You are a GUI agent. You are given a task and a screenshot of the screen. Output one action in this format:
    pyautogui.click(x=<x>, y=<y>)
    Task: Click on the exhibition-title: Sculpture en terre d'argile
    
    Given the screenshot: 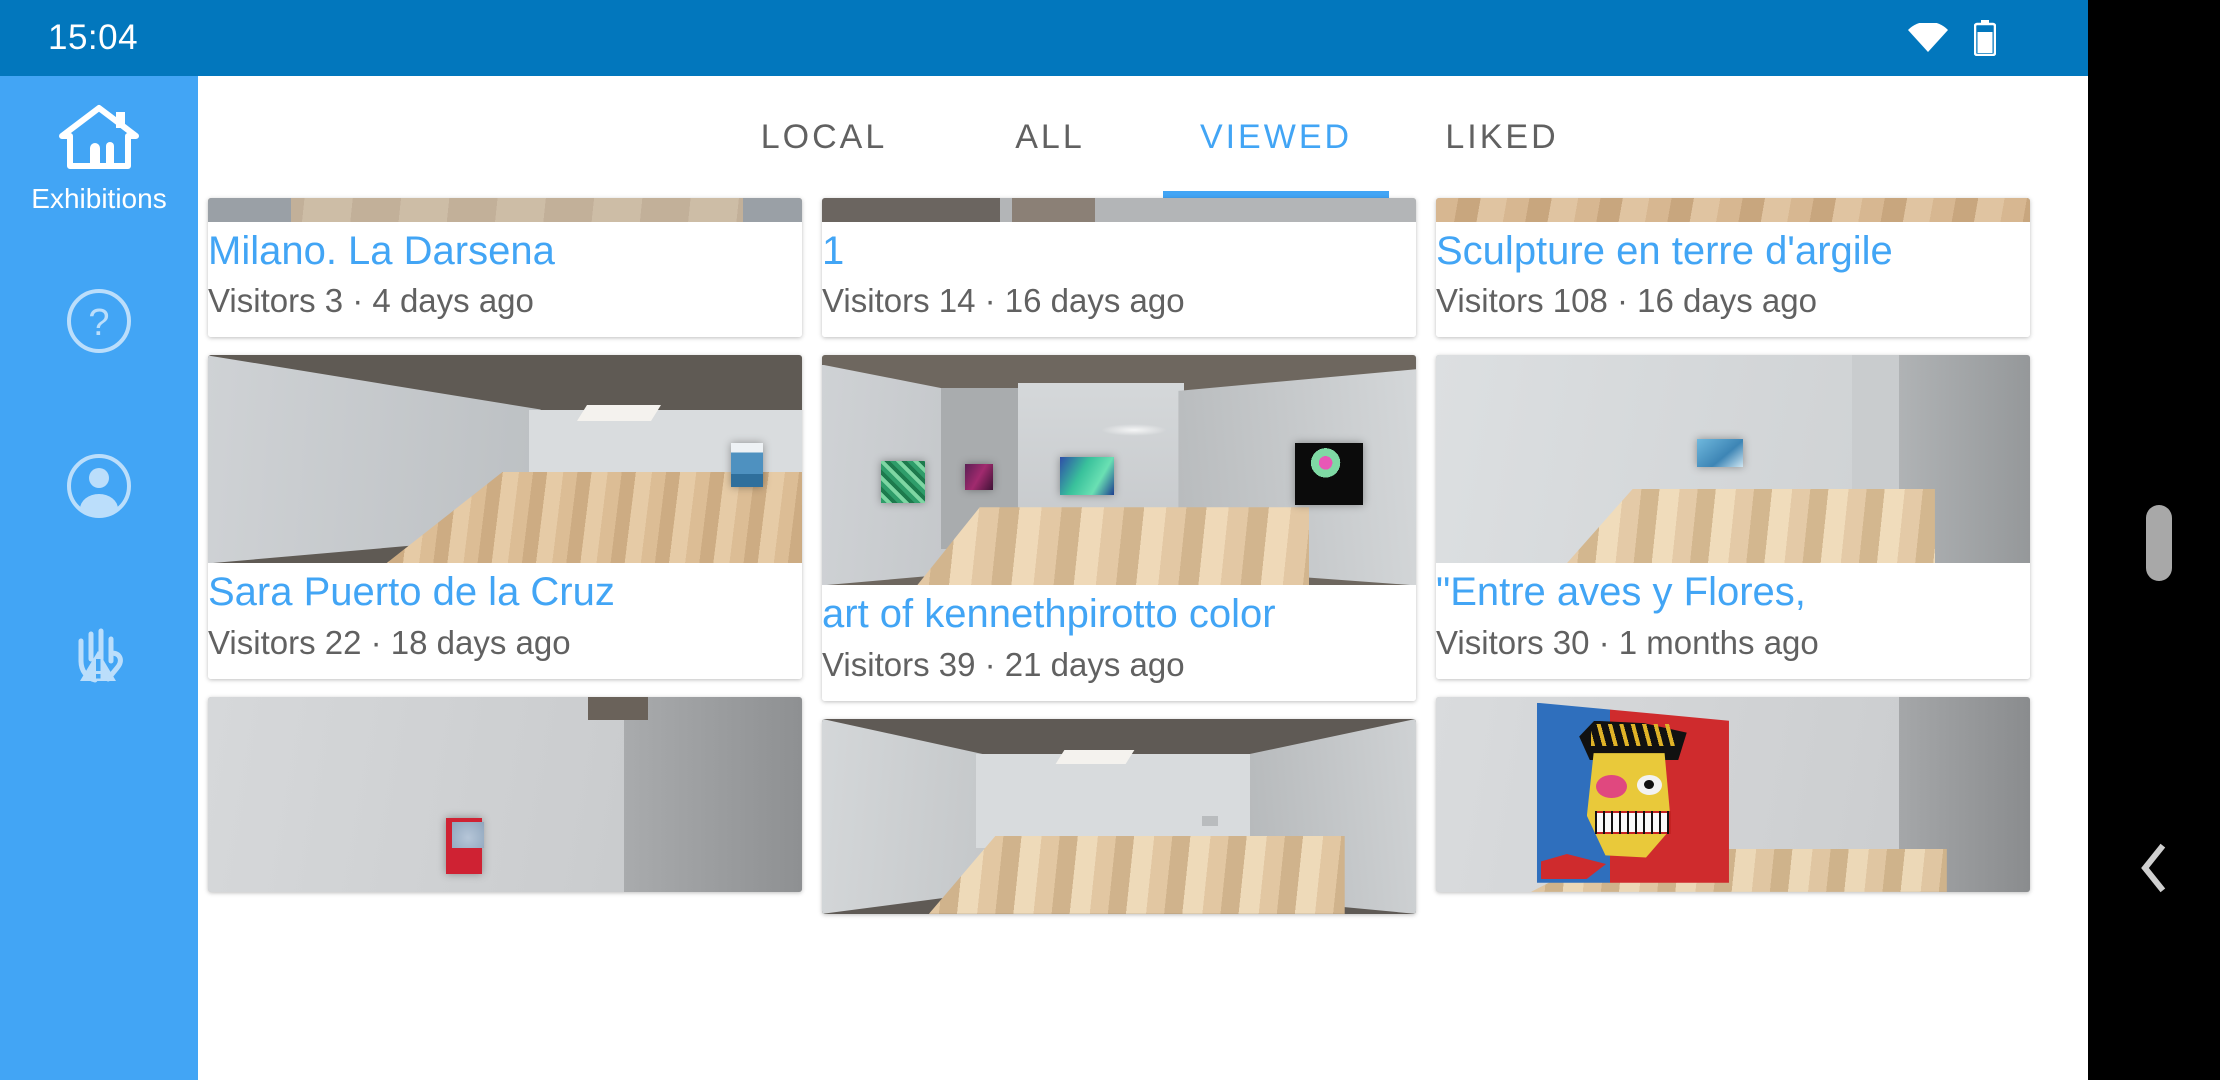 What is the action you would take?
    pyautogui.click(x=1733, y=251)
    